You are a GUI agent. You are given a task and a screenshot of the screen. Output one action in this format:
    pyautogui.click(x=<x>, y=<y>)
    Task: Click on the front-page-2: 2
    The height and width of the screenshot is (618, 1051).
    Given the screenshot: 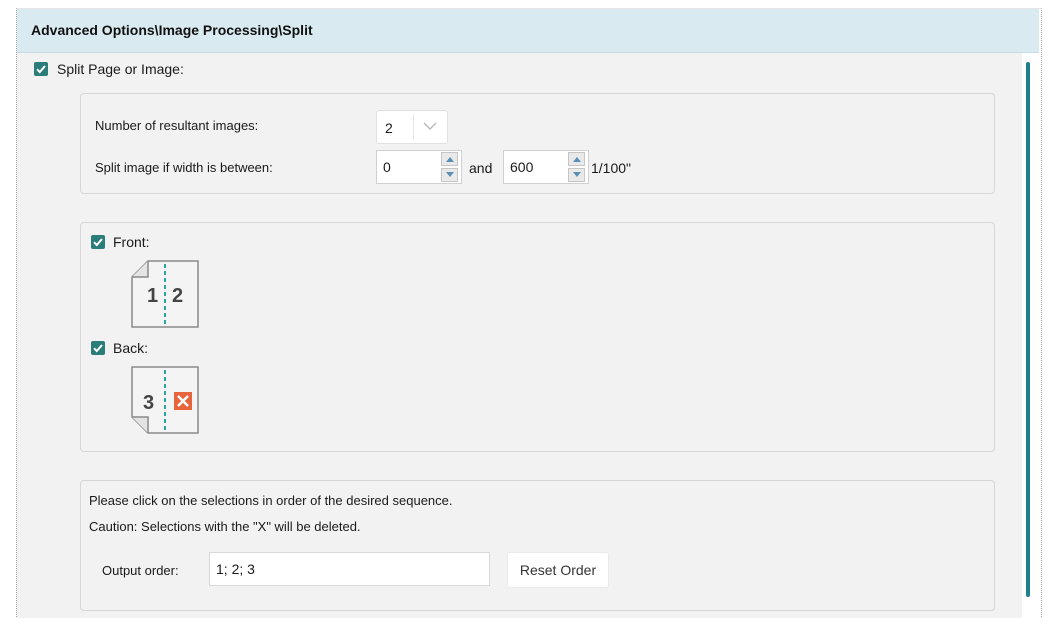 What is the action you would take?
    pyautogui.click(x=177, y=296)
    